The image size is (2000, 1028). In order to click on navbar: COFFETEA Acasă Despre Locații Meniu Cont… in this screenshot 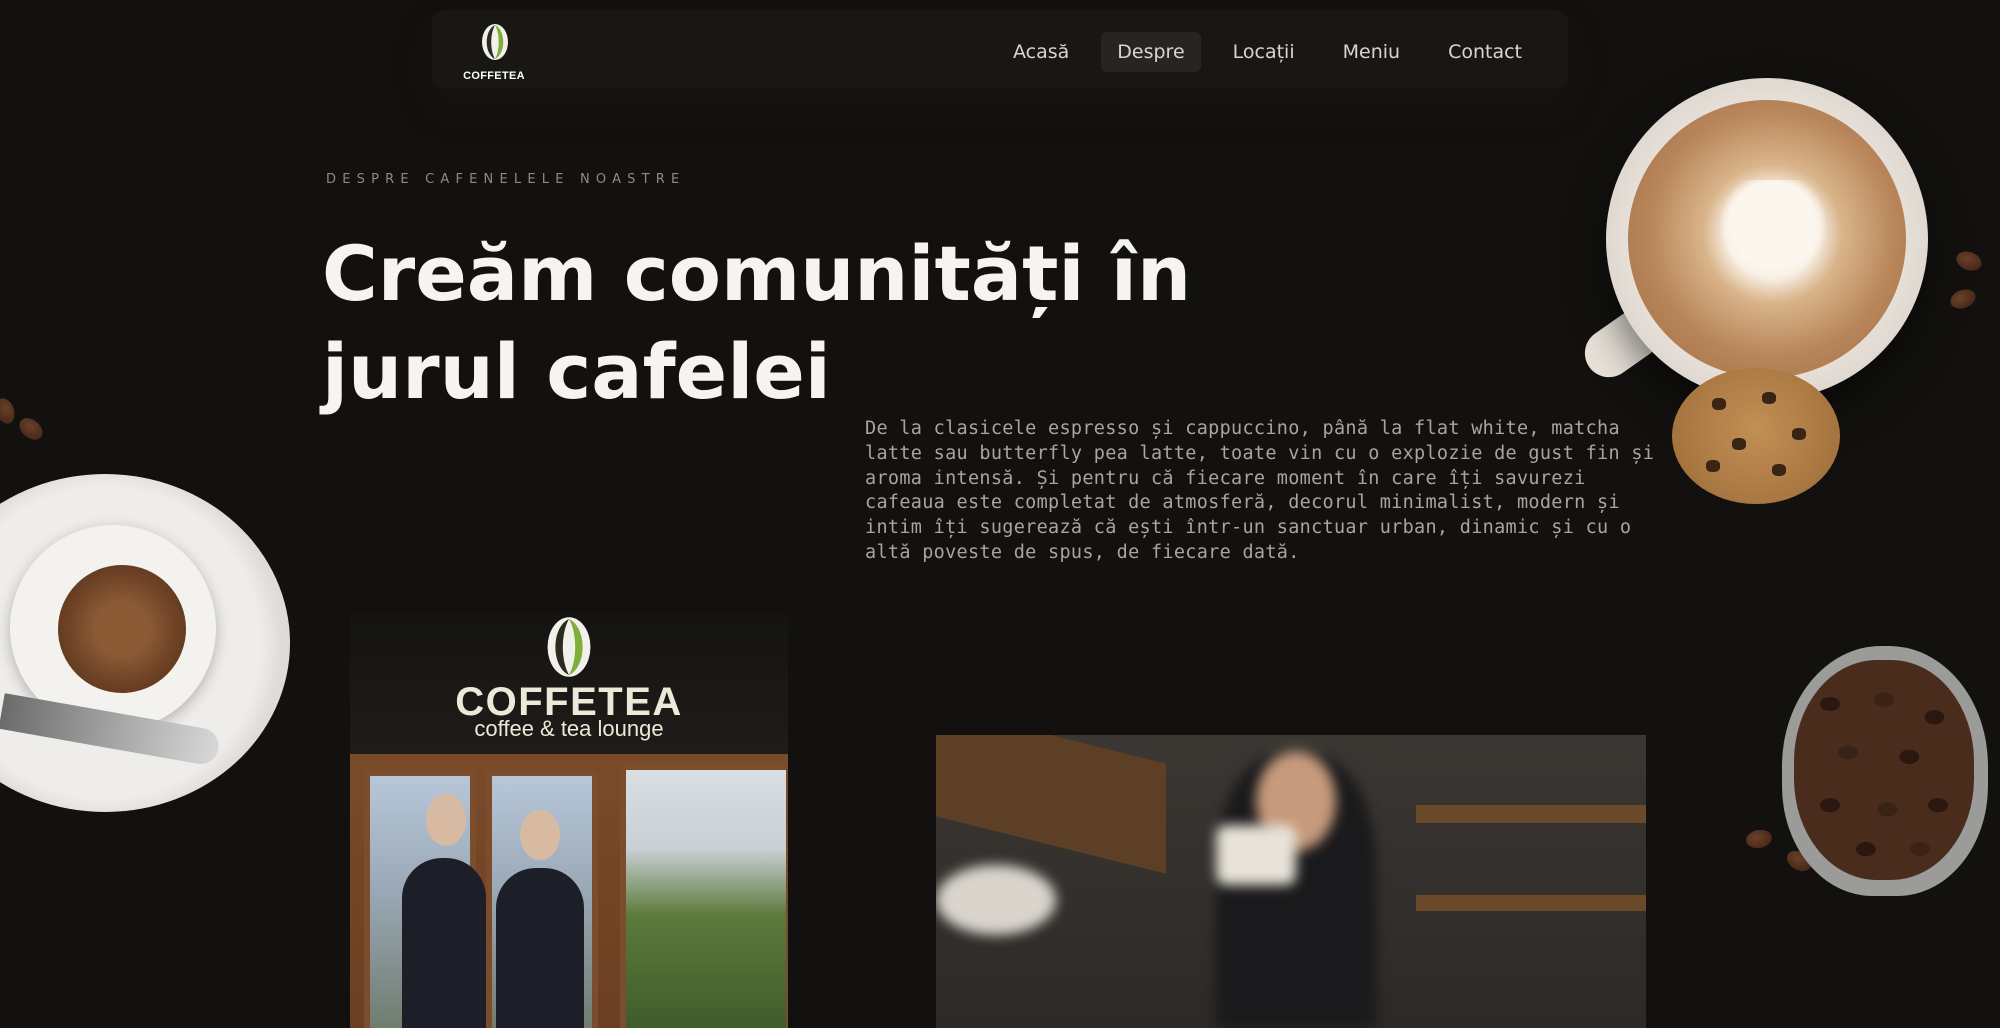, I will do `click(1000, 49)`.